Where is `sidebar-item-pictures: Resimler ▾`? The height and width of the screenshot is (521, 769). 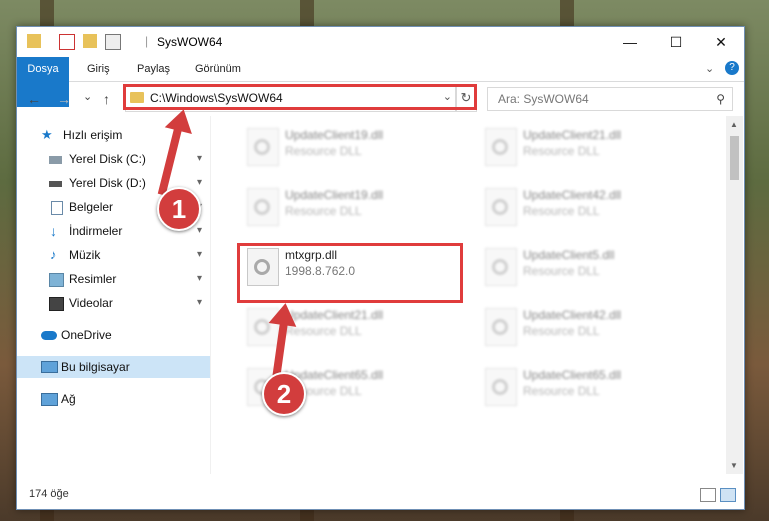
sidebar-item-pictures: Resimler ▾ is located at coordinates (113, 279).